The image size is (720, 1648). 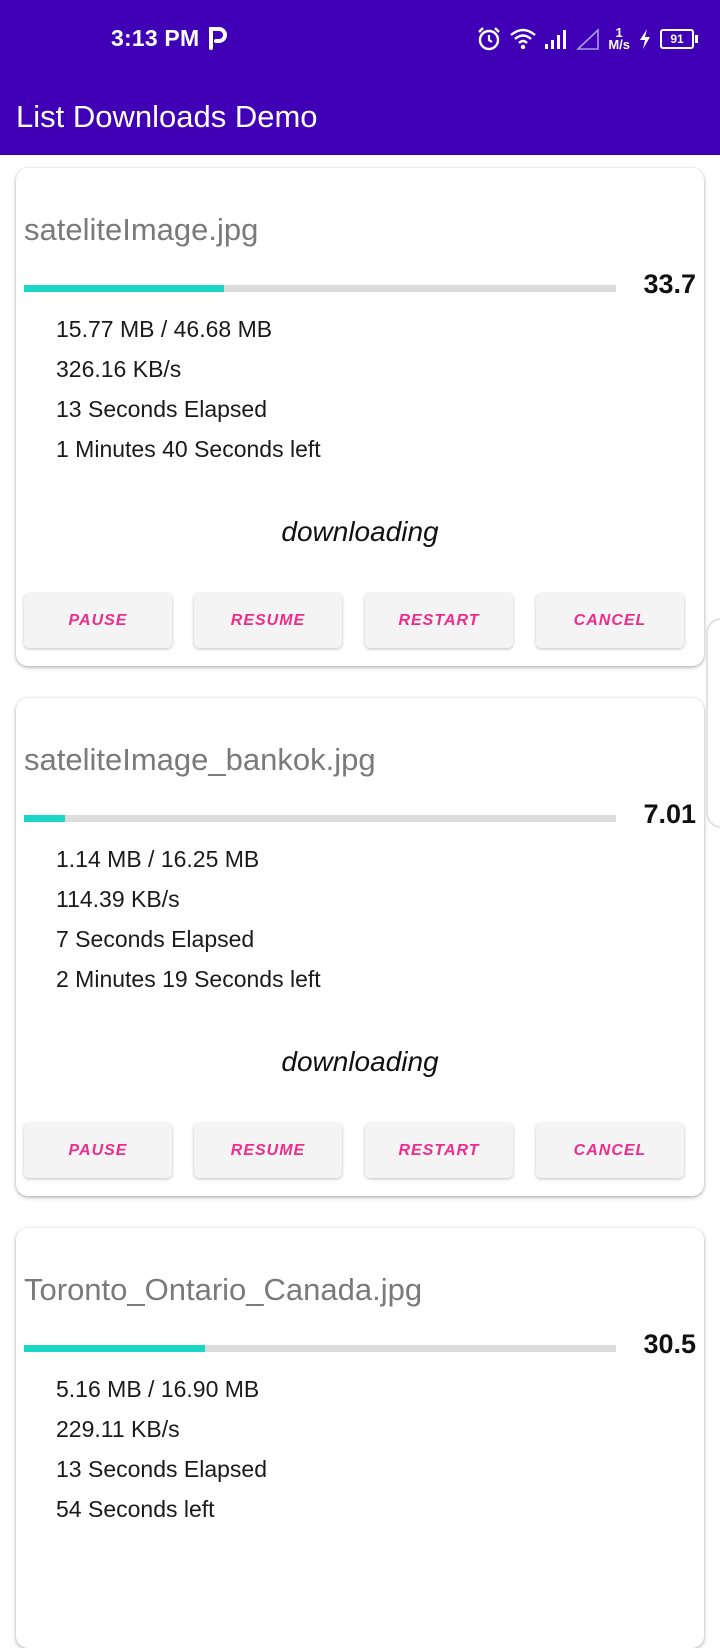 What do you see at coordinates (188, 979) in the screenshot?
I see `remaining-text: 2 Minutes 19 Seconds left` at bounding box center [188, 979].